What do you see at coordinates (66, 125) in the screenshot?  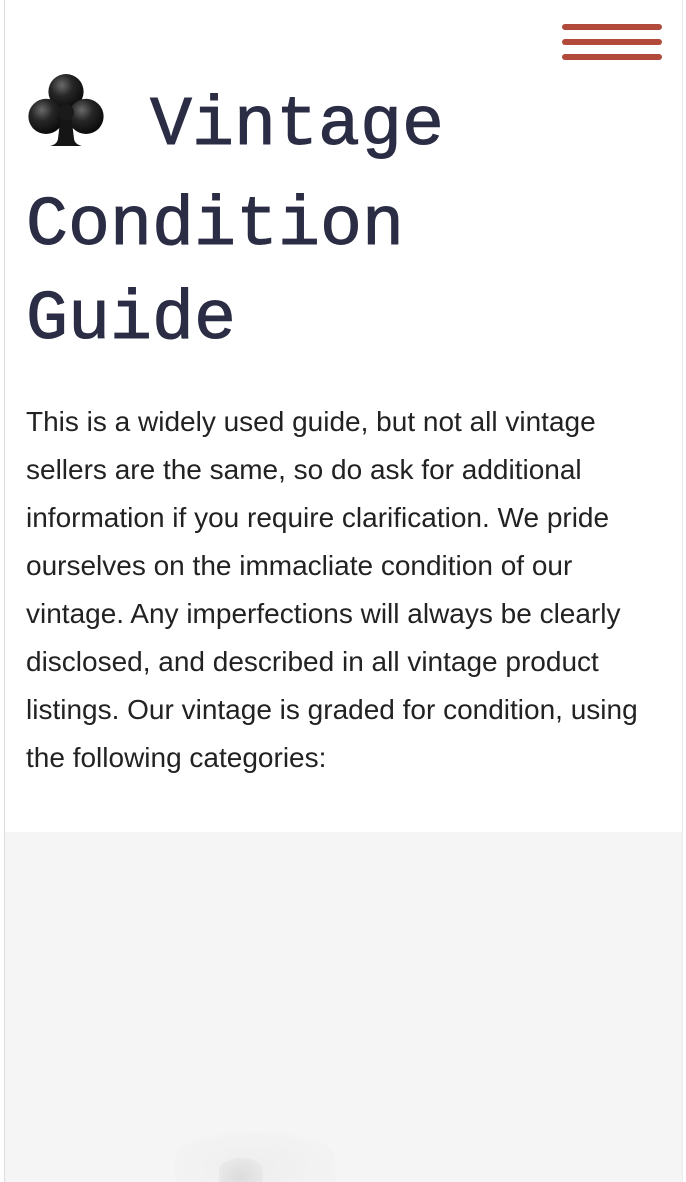 I see `club-suit-icon` at bounding box center [66, 125].